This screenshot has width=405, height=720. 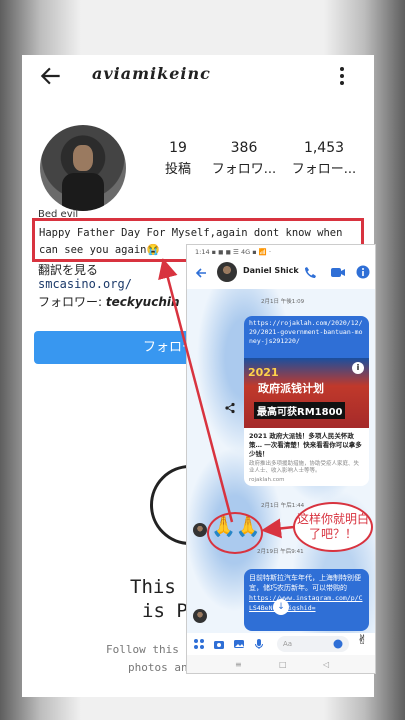 I want to click on link-image-subheadline: 最高可获RM1800, so click(x=300, y=410).